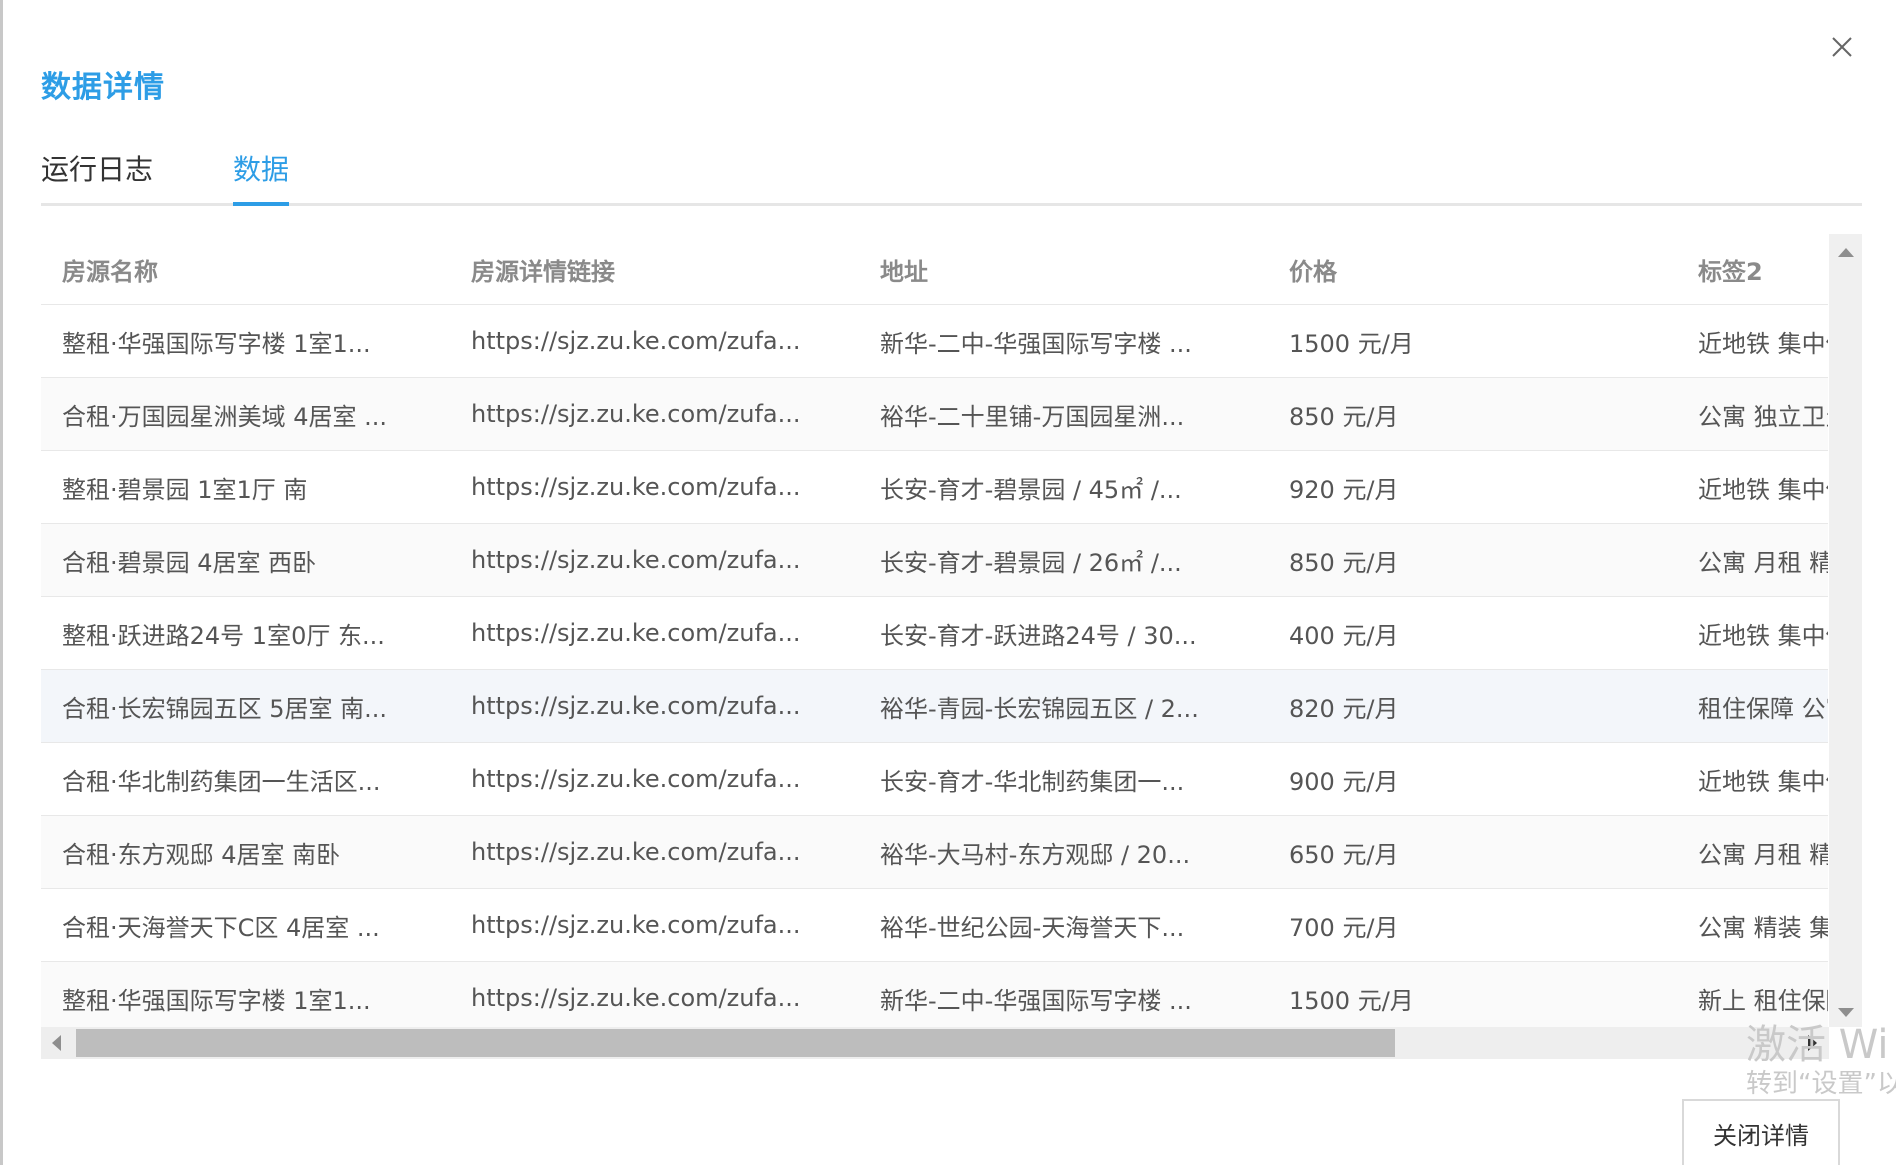  What do you see at coordinates (245, 560) in the screenshot?
I see `cell-name: 合租·碧景园 4居室 西卧` at bounding box center [245, 560].